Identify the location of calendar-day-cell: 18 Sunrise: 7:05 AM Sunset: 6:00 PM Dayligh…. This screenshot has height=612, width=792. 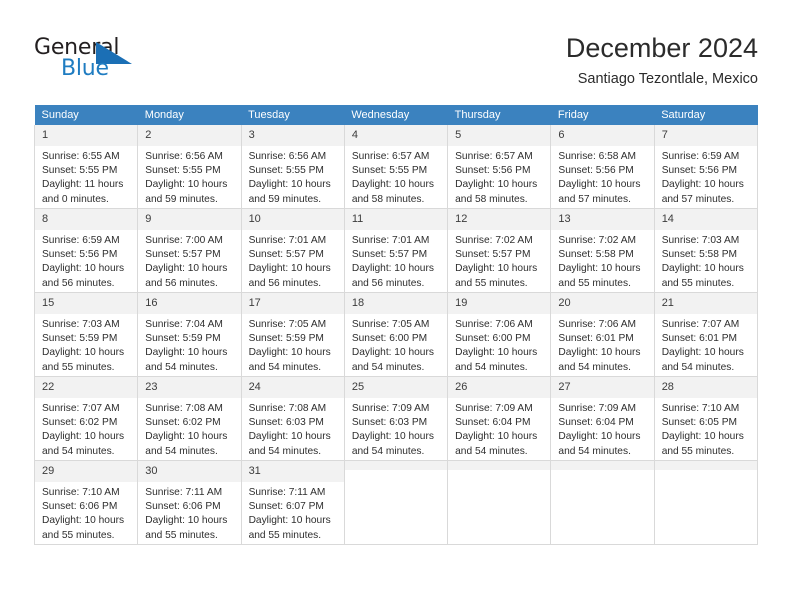
(396, 334).